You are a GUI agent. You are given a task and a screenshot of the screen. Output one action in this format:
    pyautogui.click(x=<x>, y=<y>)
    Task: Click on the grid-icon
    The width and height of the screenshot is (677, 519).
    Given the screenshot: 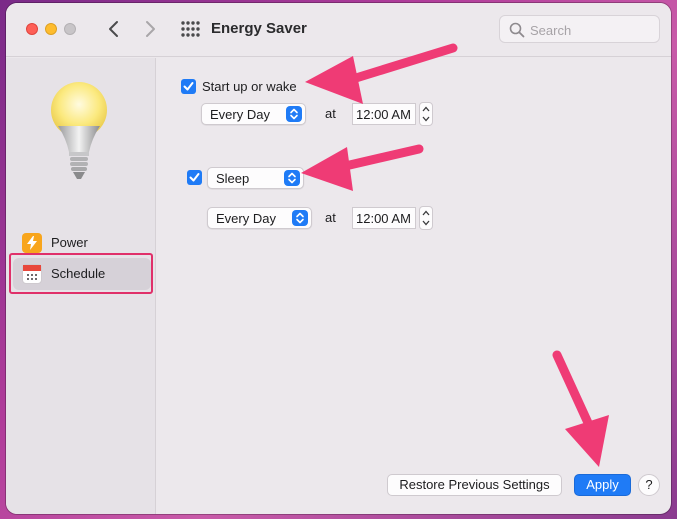 What is the action you would take?
    pyautogui.click(x=190, y=29)
    